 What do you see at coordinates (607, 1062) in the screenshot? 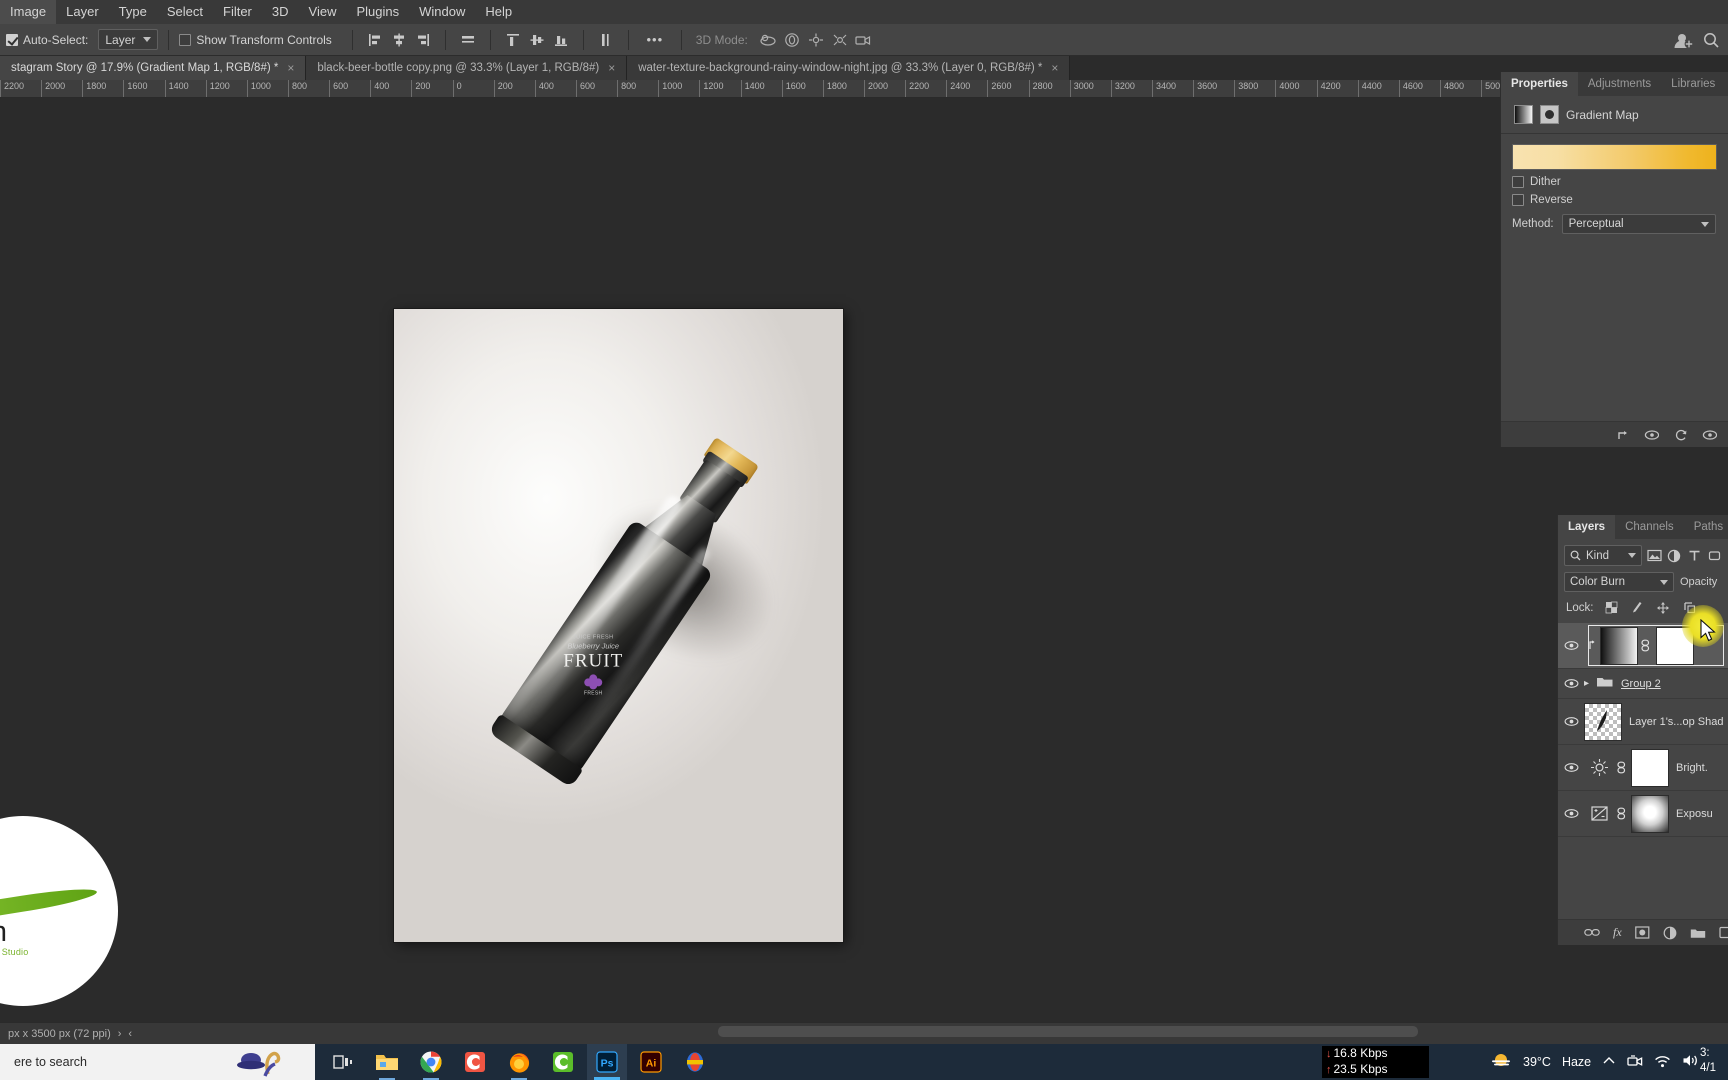
I see `photoshop-icon: Ps` at bounding box center [607, 1062].